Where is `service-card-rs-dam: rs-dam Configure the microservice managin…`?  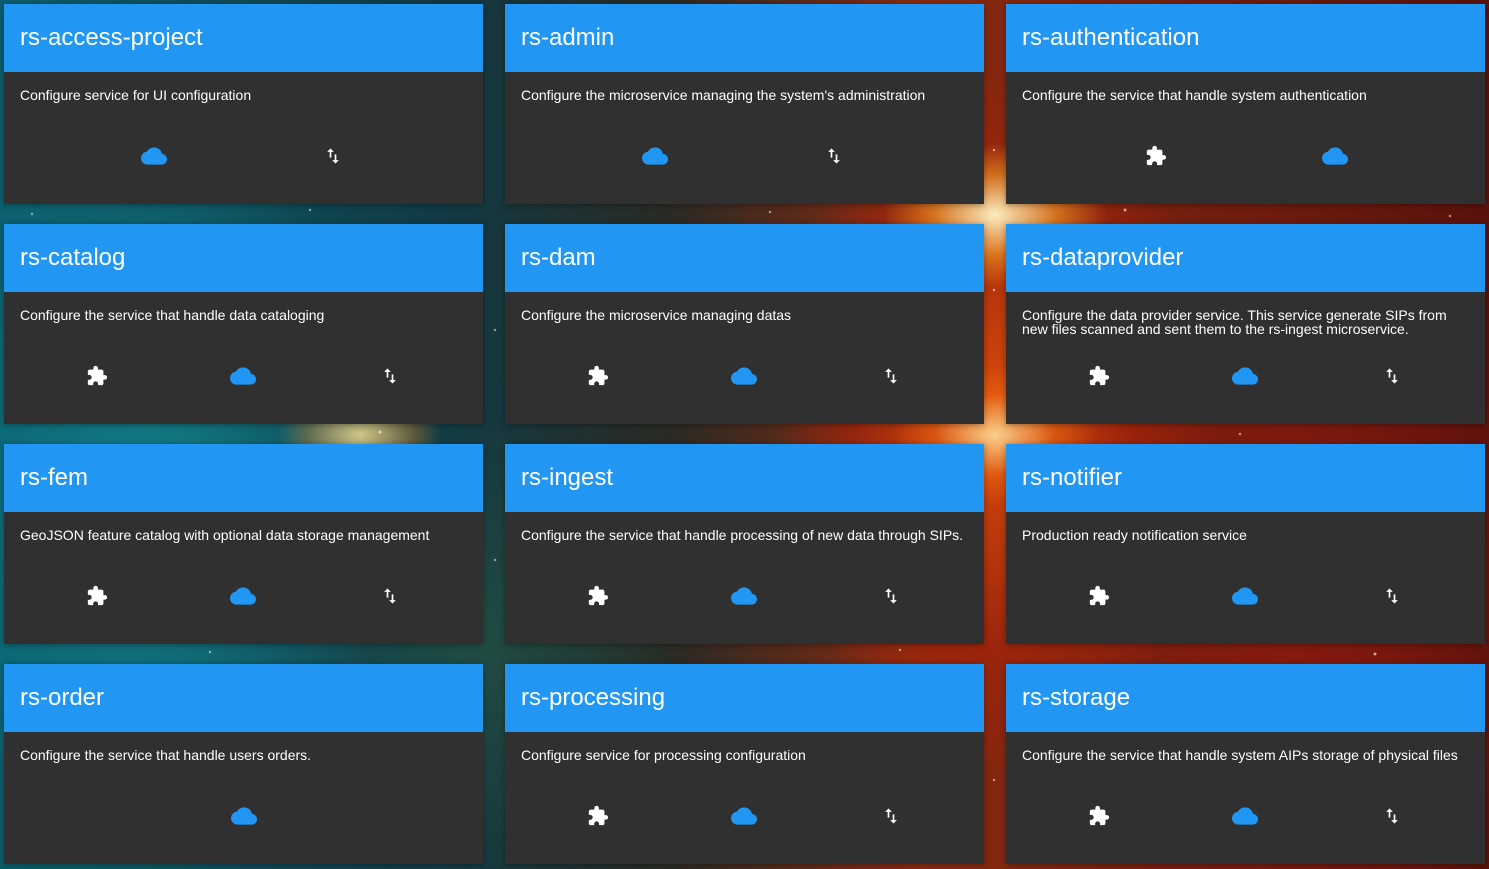 service-card-rs-dam: rs-dam Configure the microservice managin… is located at coordinates (744, 324).